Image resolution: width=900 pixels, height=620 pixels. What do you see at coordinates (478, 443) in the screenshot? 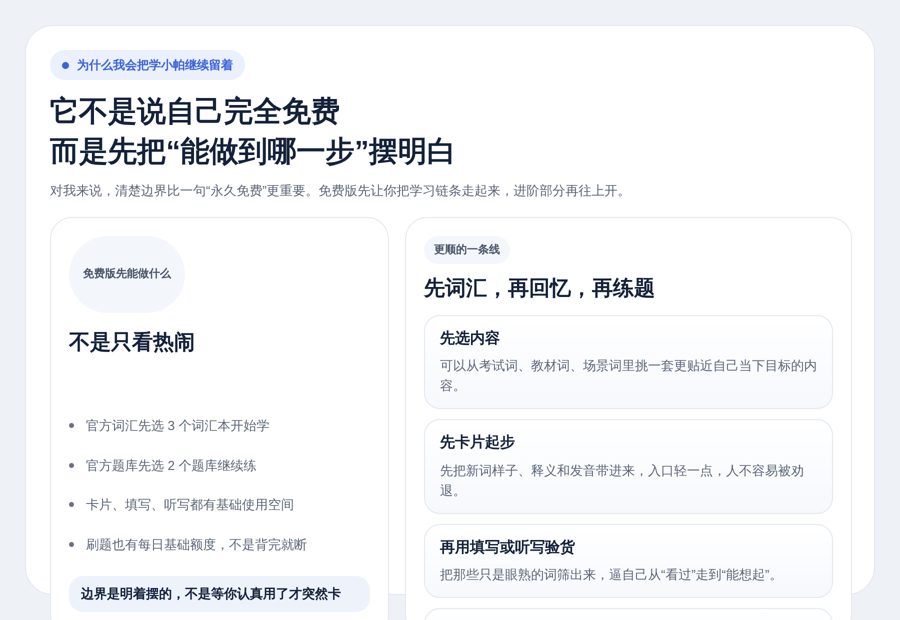
I see `step-title: 先卡片起步` at bounding box center [478, 443].